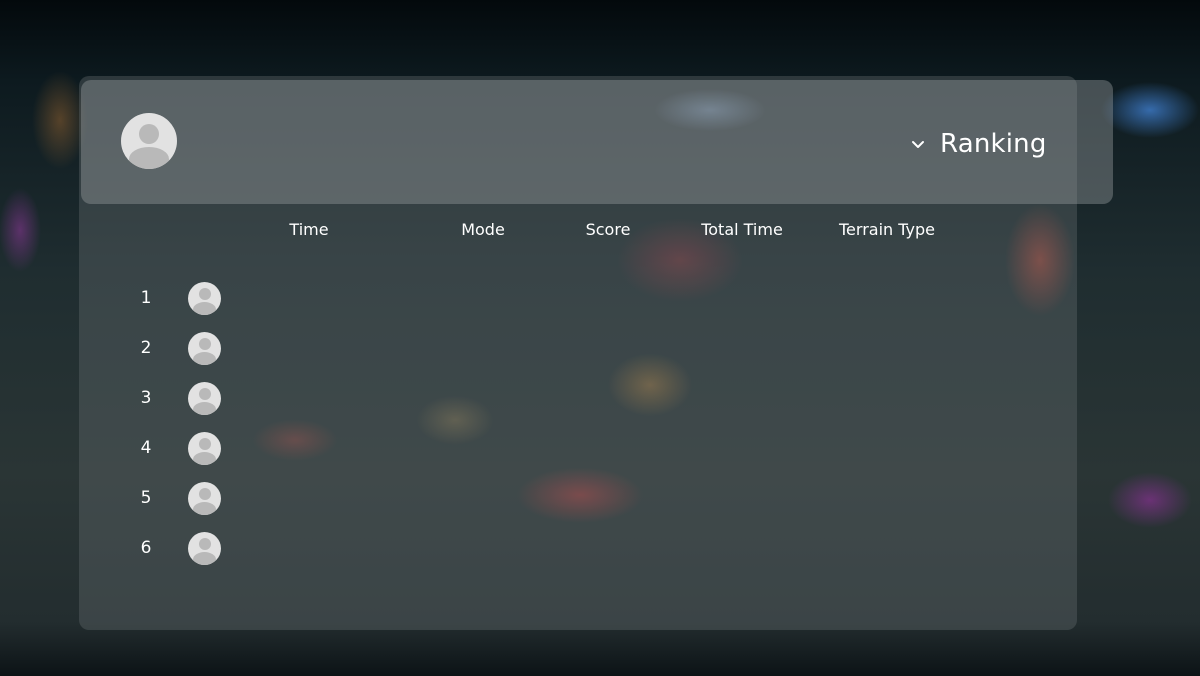  I want to click on column-header-total-time: Total Time, so click(742, 229).